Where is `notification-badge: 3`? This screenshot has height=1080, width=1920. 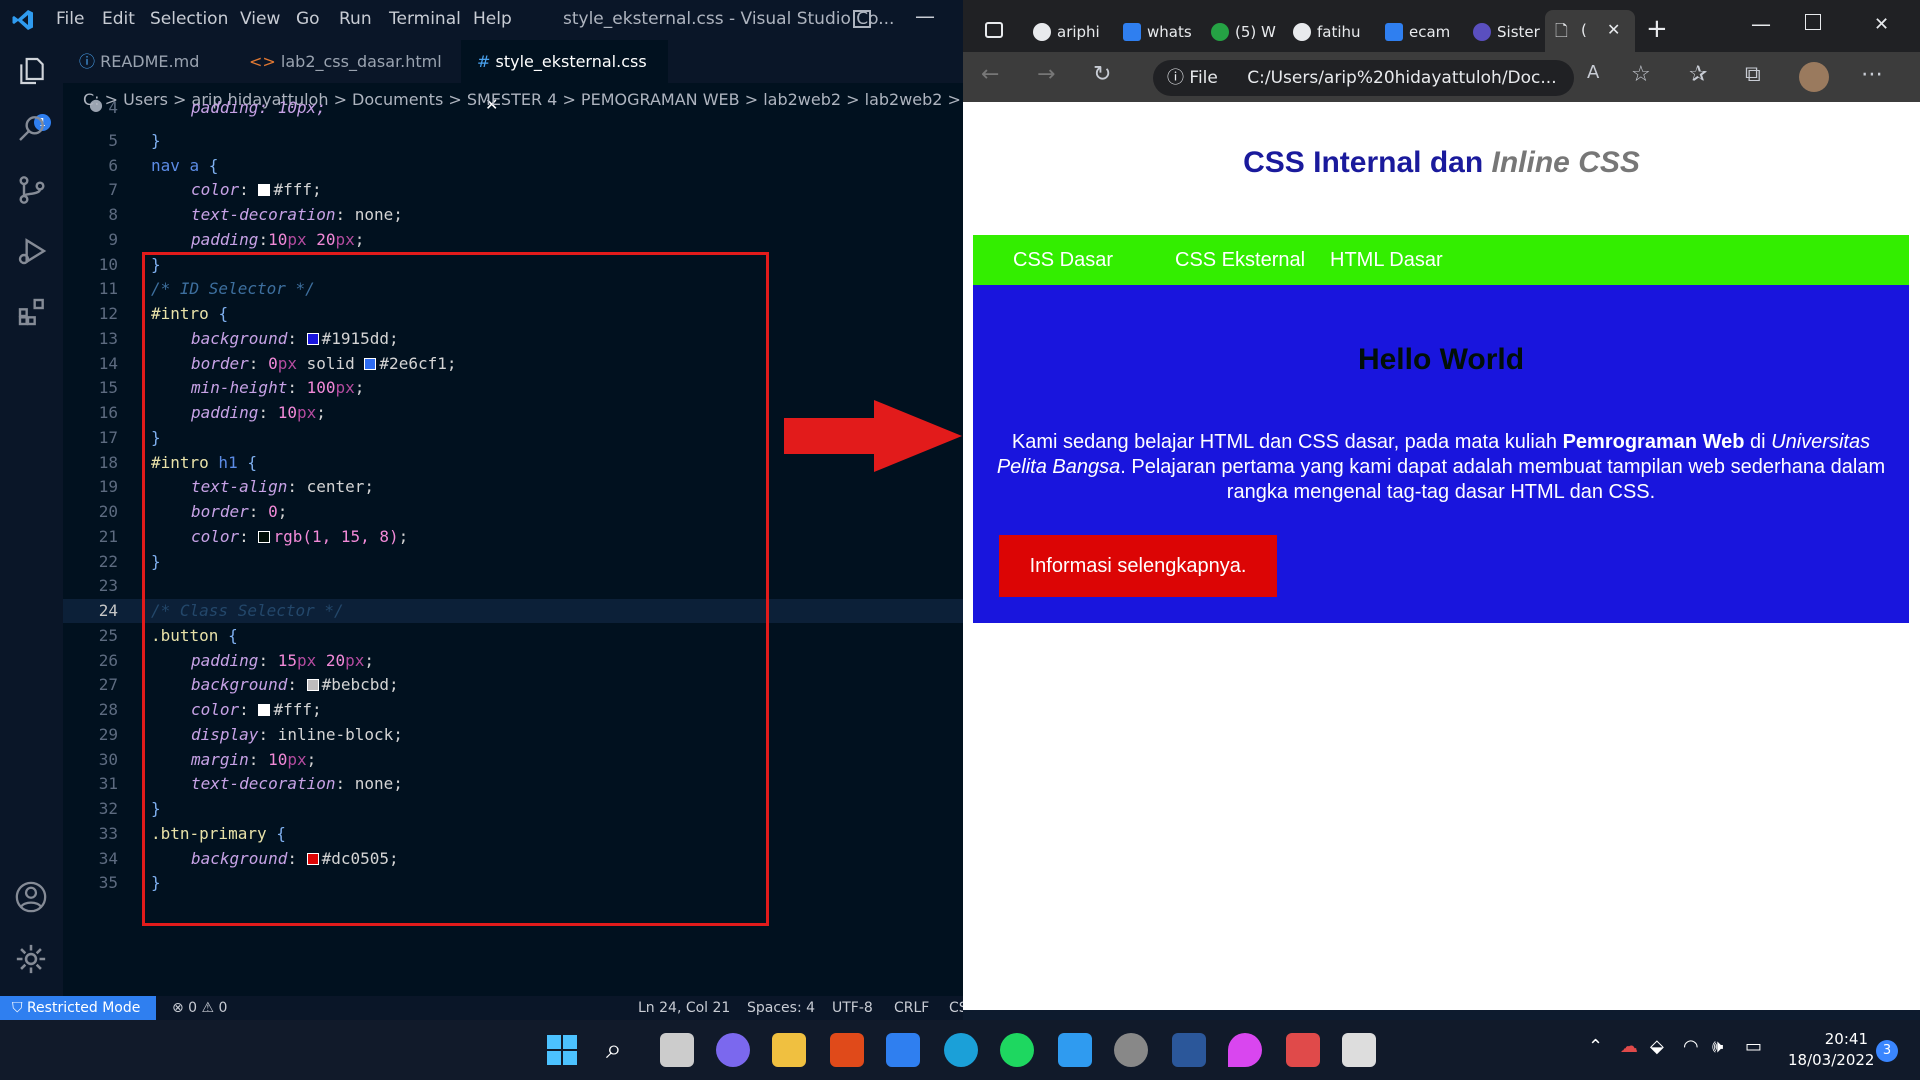 notification-badge: 3 is located at coordinates (1887, 1051).